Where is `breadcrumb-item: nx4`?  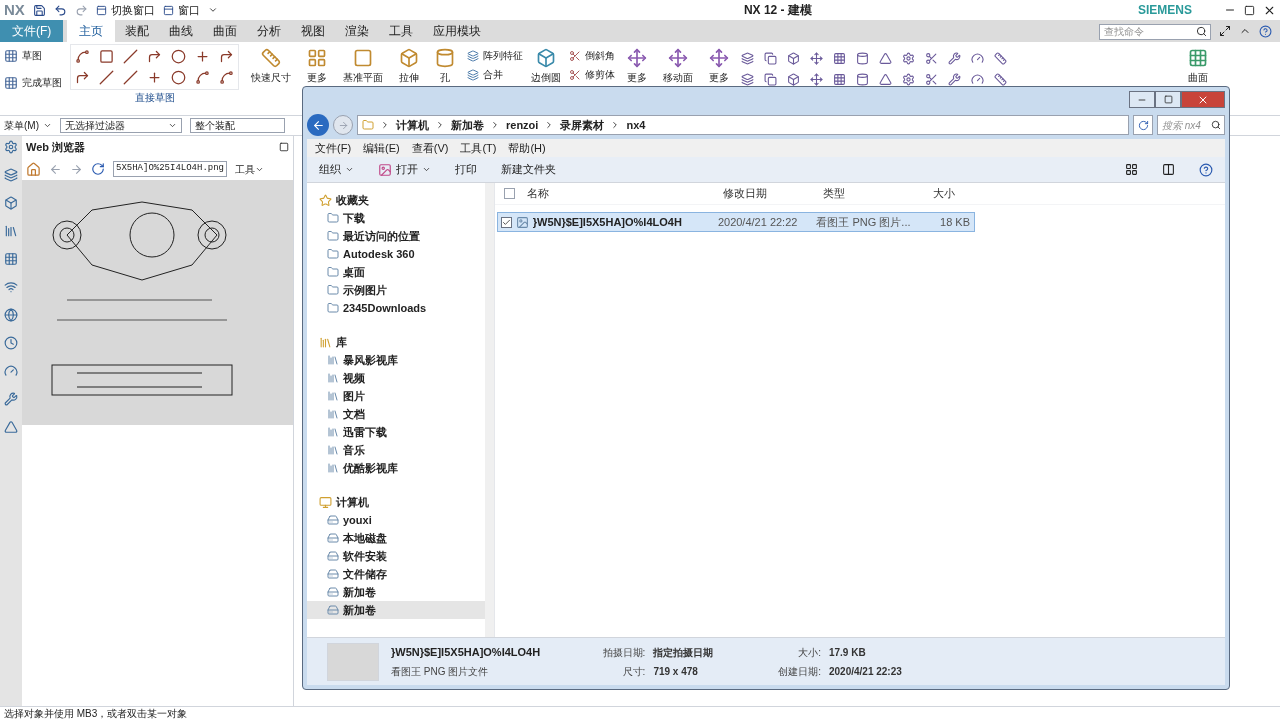
breadcrumb-item: nx4 is located at coordinates (636, 125).